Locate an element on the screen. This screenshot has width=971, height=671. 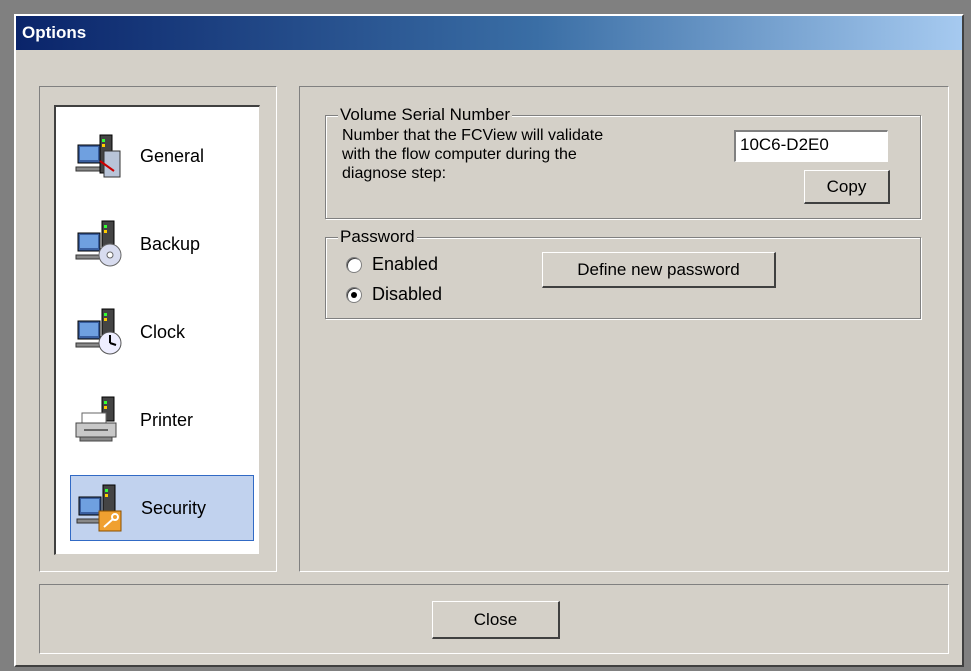
nav-label-backup: Backup is located at coordinates (170, 243).